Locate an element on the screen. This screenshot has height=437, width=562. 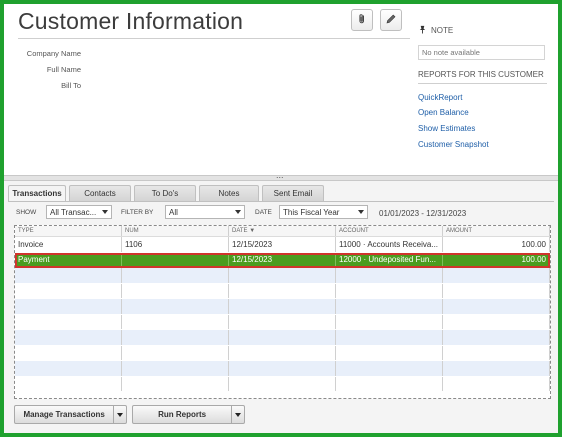
cell-type: Invoice is located at coordinates (68, 244).